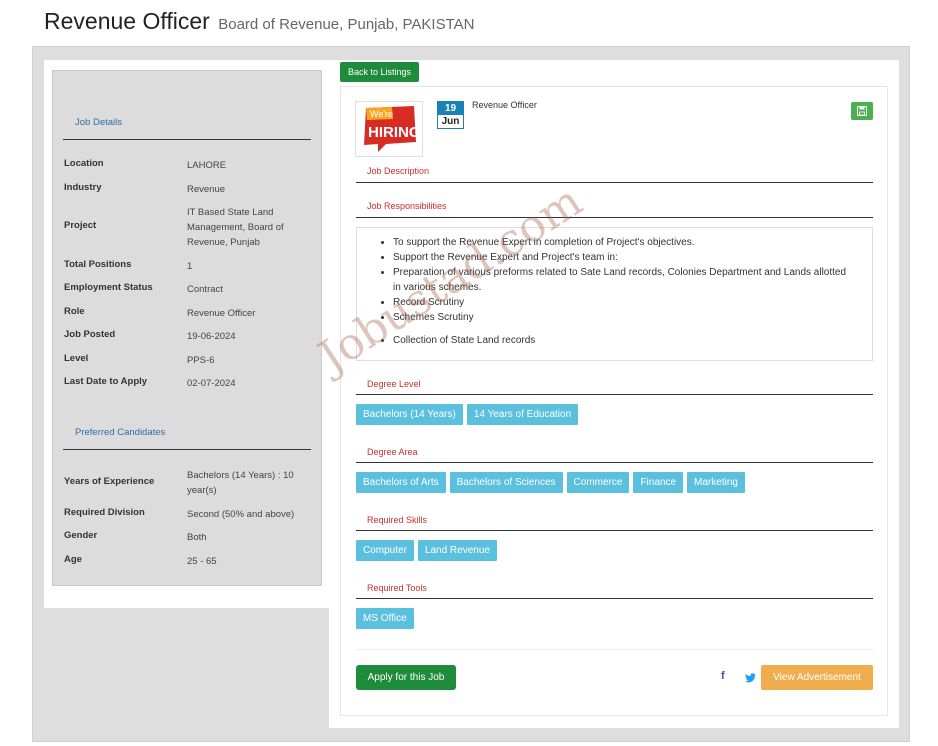 This screenshot has height=746, width=938. What do you see at coordinates (76, 358) in the screenshot?
I see `detail-label: Level` at bounding box center [76, 358].